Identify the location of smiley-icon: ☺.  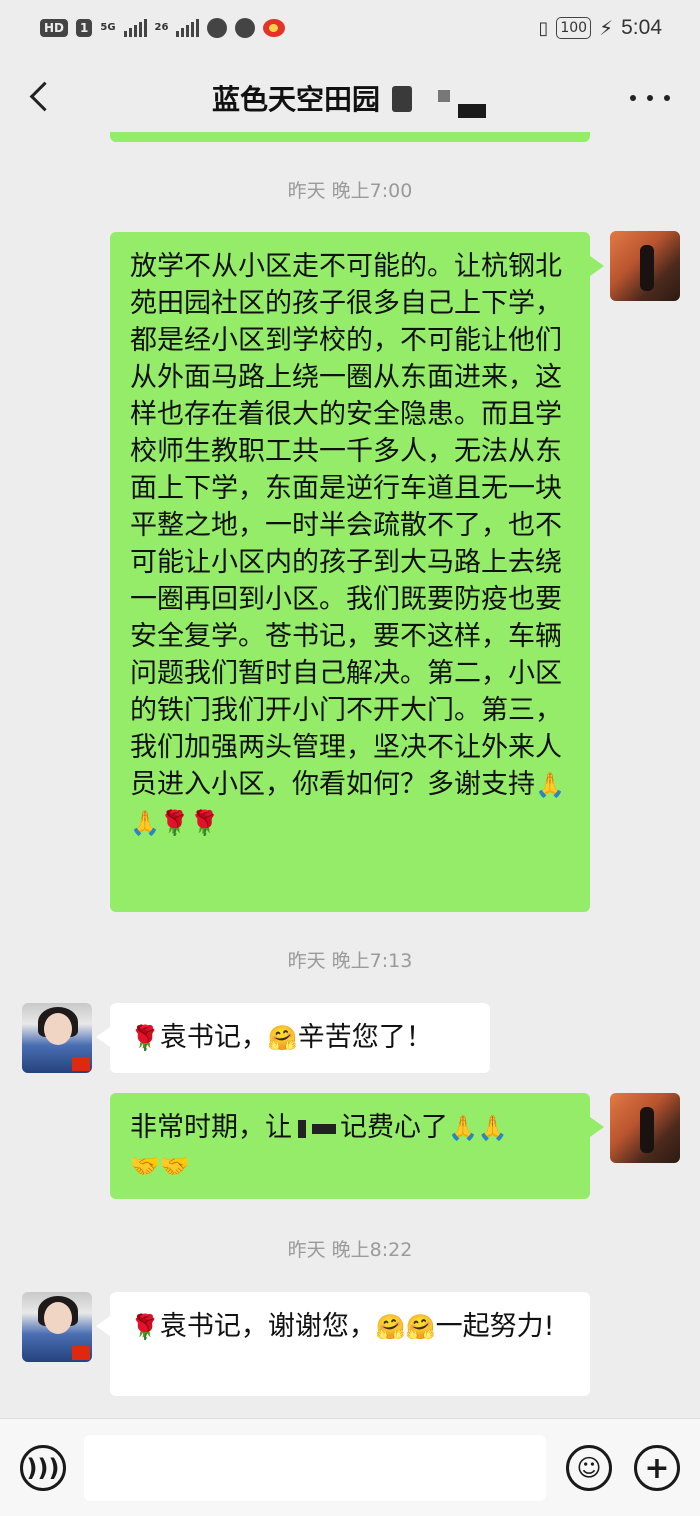
(589, 1468).